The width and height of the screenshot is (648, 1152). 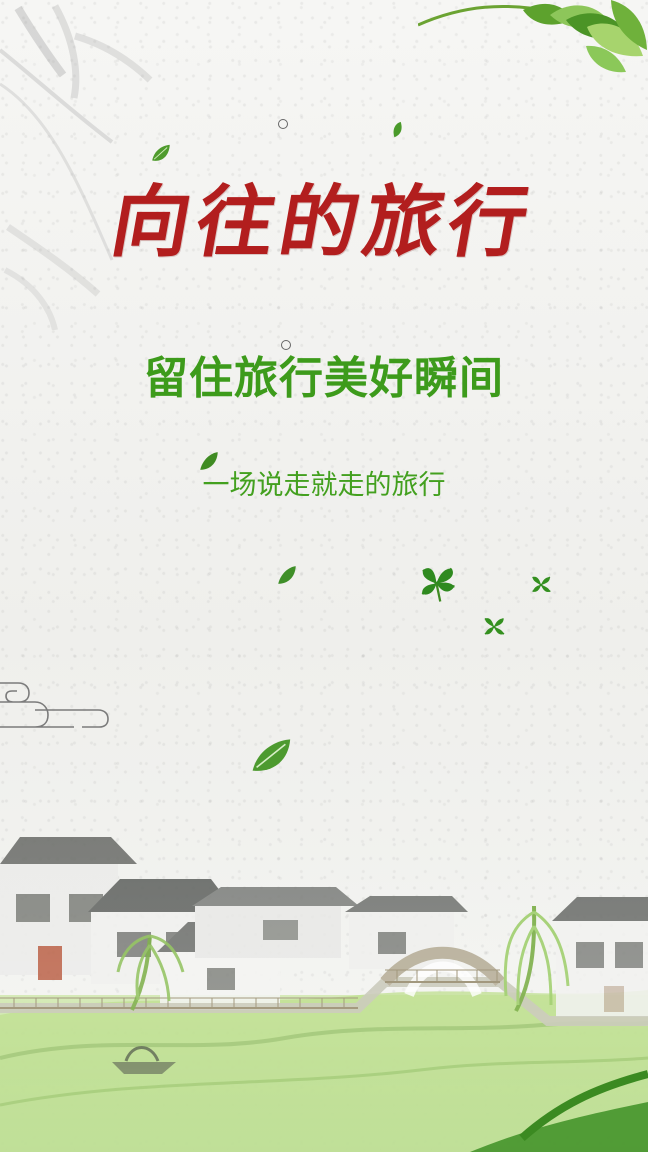 I want to click on ornament-dot, so click(x=283, y=124).